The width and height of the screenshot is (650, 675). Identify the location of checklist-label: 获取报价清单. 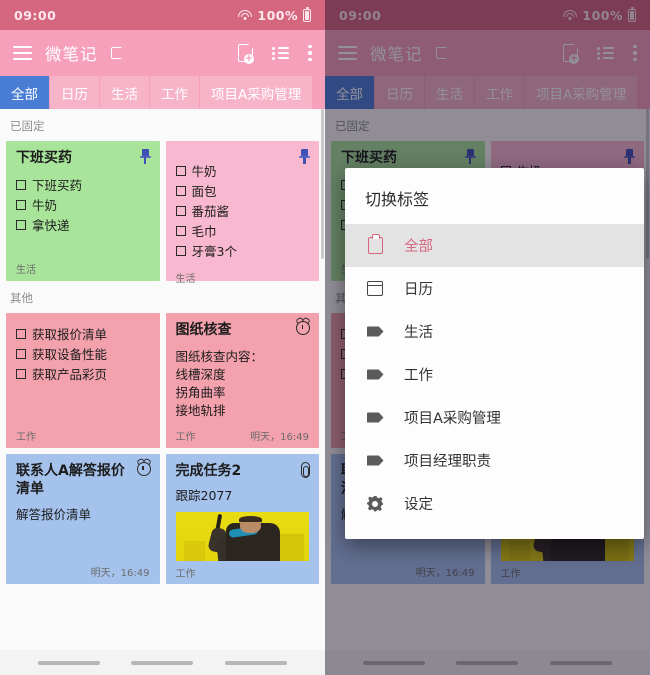
(70, 334).